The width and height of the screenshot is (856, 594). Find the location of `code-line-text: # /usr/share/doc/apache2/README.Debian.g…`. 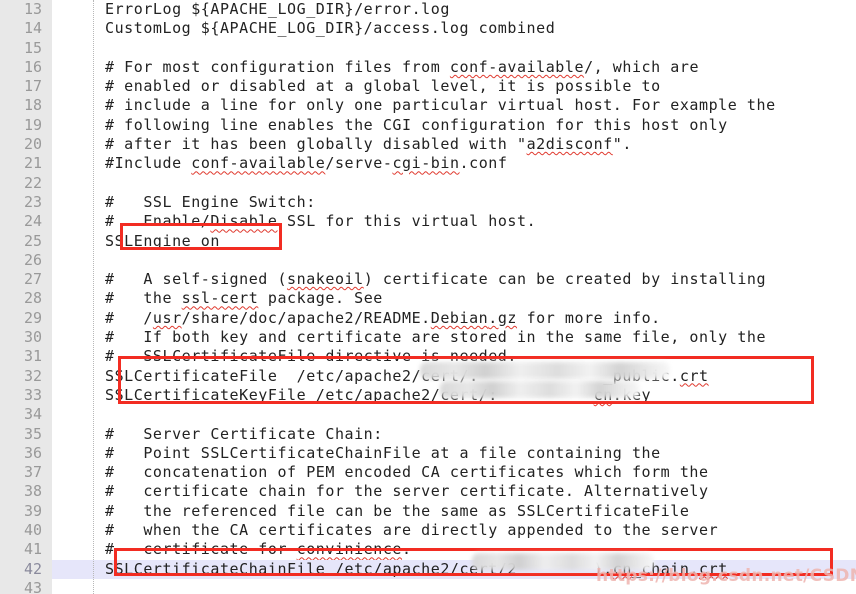

code-line-text: # /usr/share/doc/apache2/README.Debian.g… is located at coordinates (383, 318).